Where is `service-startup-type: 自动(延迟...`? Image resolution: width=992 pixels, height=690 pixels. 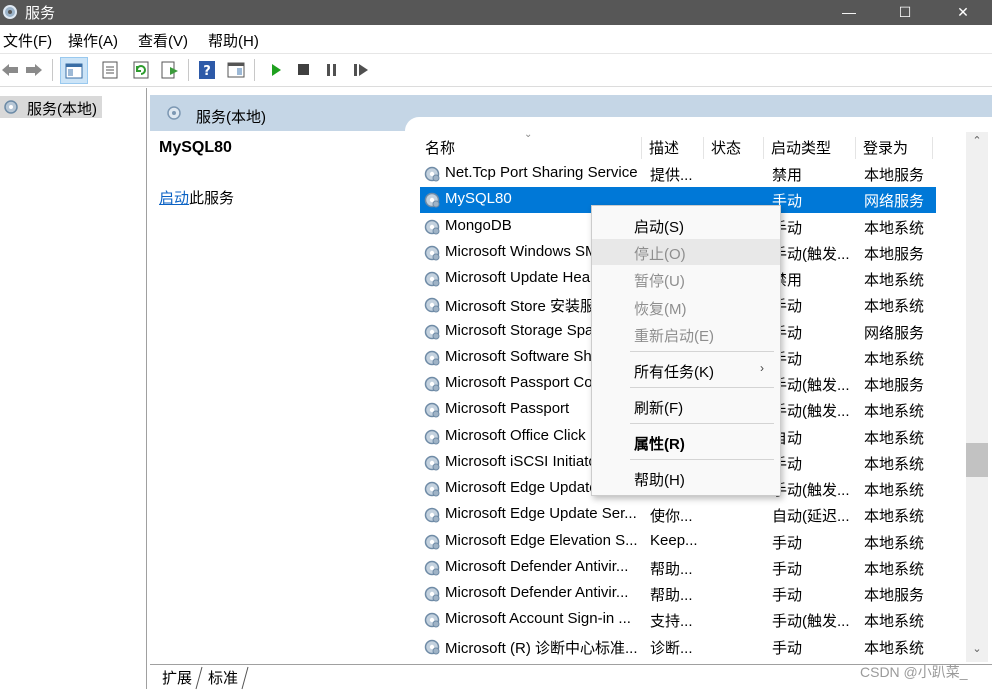
service-startup-type: 自动(延迟... is located at coordinates (811, 517).